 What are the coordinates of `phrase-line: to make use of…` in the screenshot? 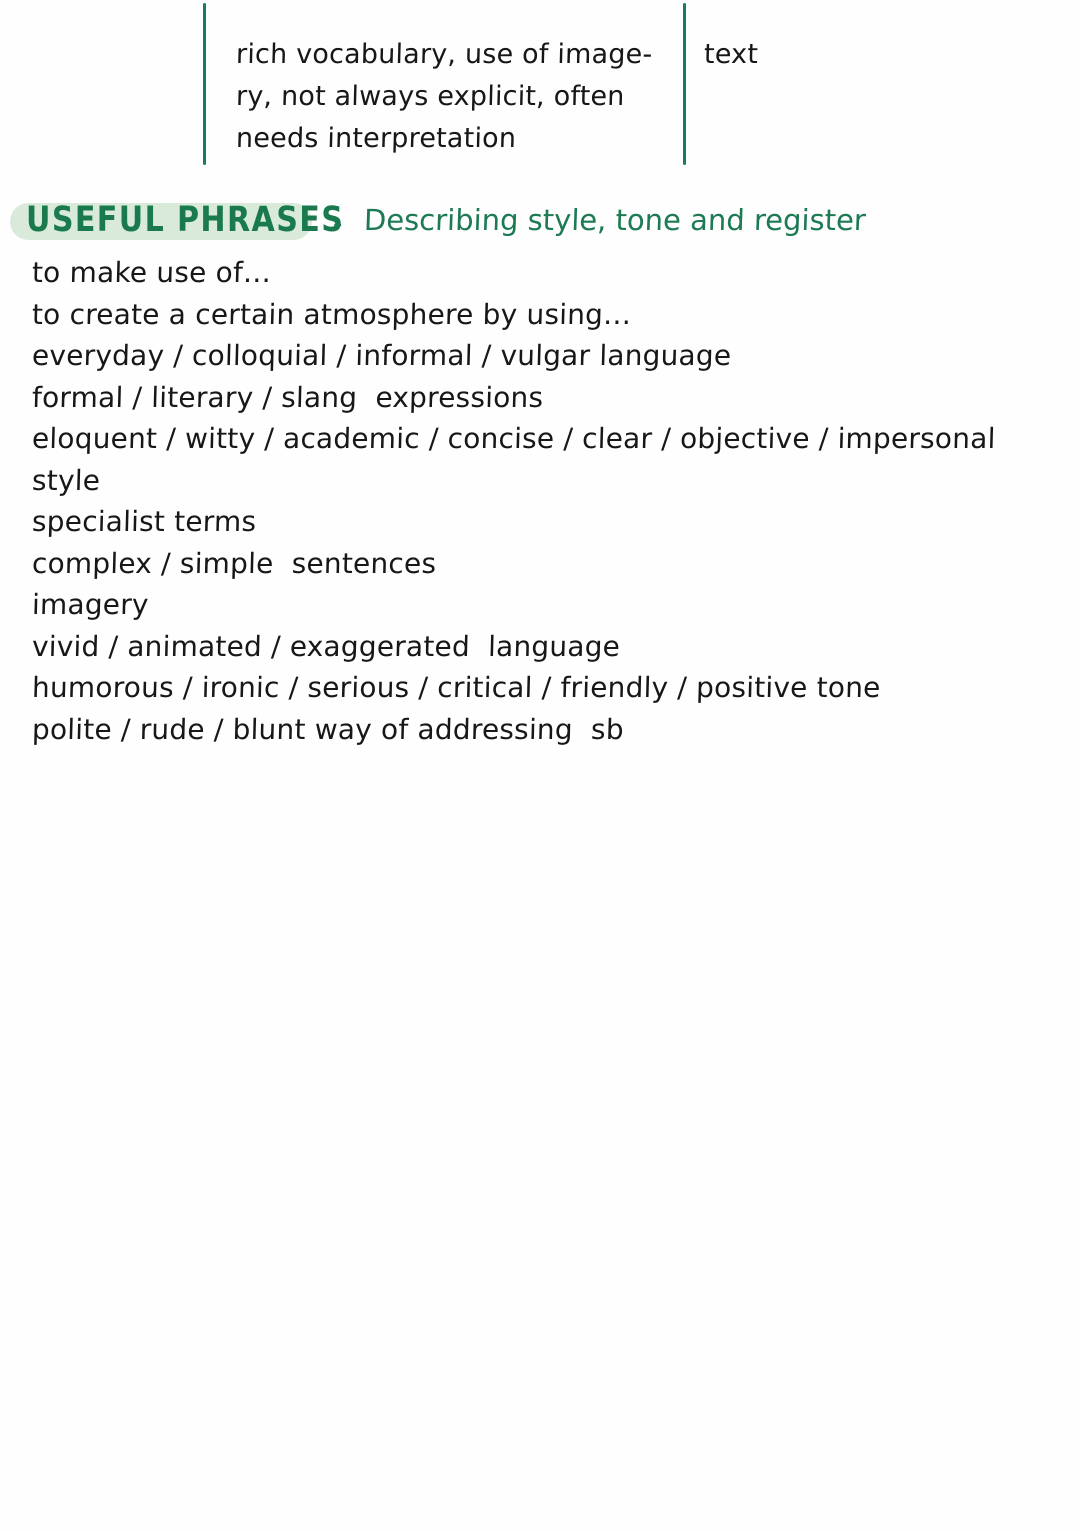 It's located at (151, 272).